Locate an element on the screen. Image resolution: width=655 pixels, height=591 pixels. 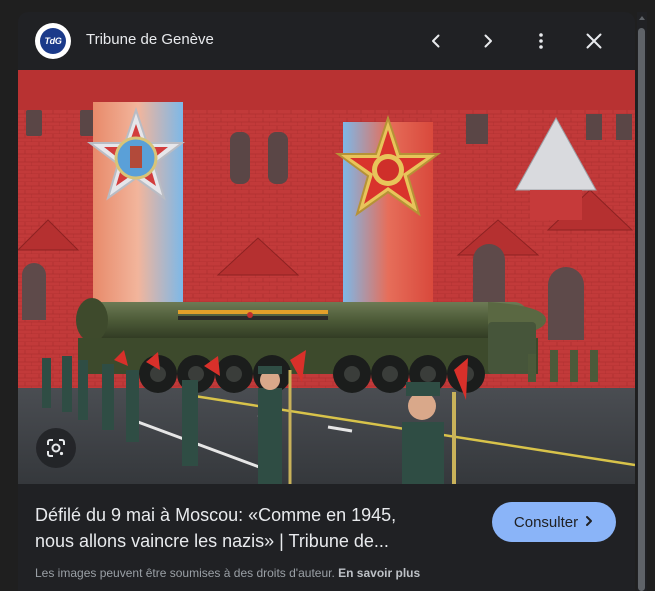
visit-button-label: Consulter is located at coordinates (546, 522).